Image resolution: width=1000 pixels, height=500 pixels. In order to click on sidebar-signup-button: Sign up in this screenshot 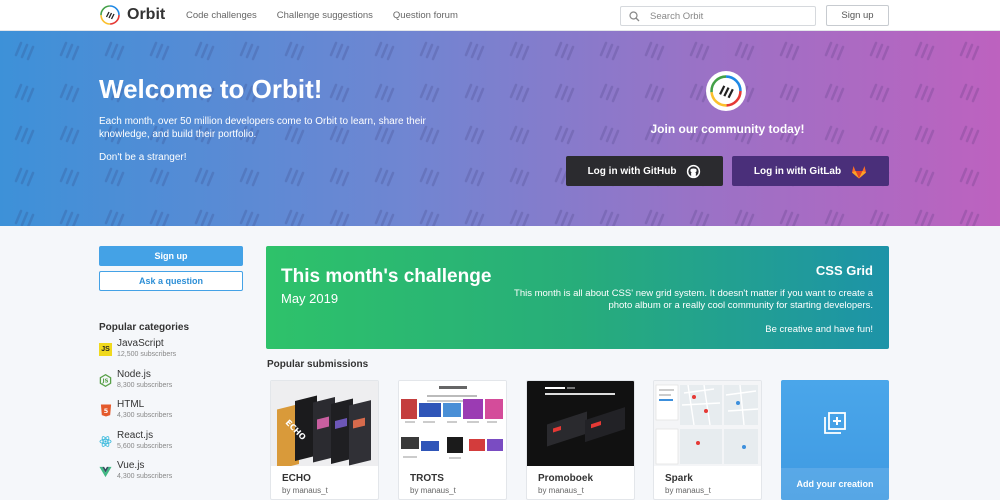, I will do `click(171, 256)`.